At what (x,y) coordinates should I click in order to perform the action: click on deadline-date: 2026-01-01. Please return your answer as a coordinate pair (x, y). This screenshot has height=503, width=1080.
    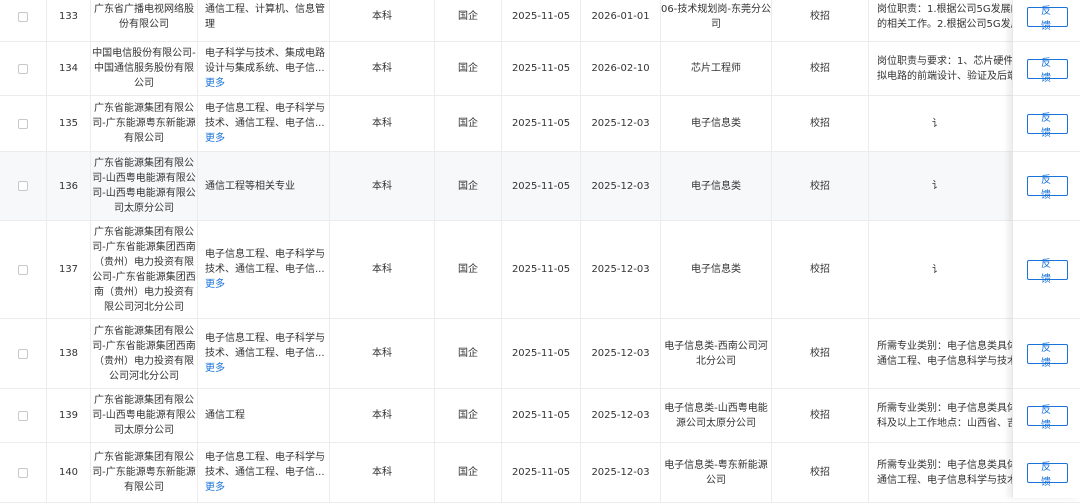
    Looking at the image, I should click on (621, 20).